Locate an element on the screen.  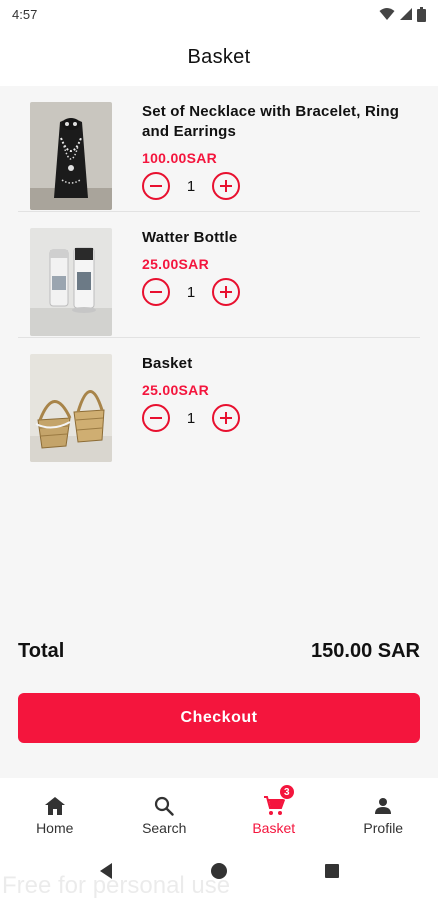
total-label: Total is located at coordinates (41, 651).